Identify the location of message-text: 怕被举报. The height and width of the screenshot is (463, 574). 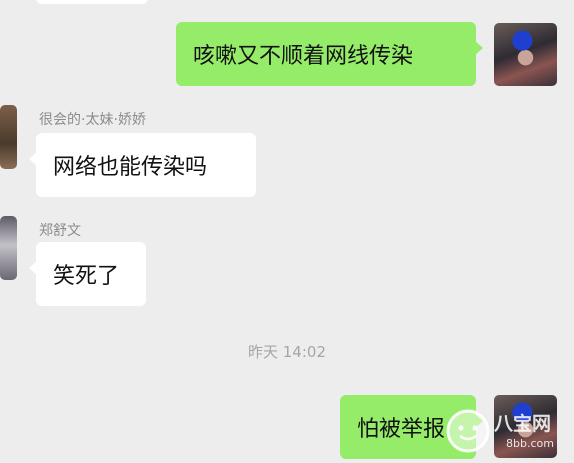
(401, 429).